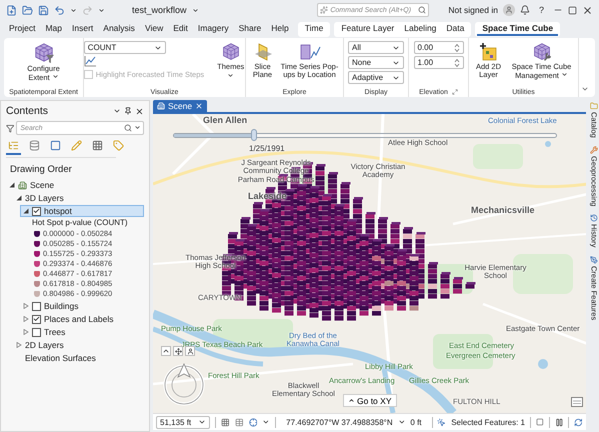 The image size is (599, 432). Describe the element at coordinates (376, 77) in the screenshot. I see `dropdown: Adaptive` at that location.